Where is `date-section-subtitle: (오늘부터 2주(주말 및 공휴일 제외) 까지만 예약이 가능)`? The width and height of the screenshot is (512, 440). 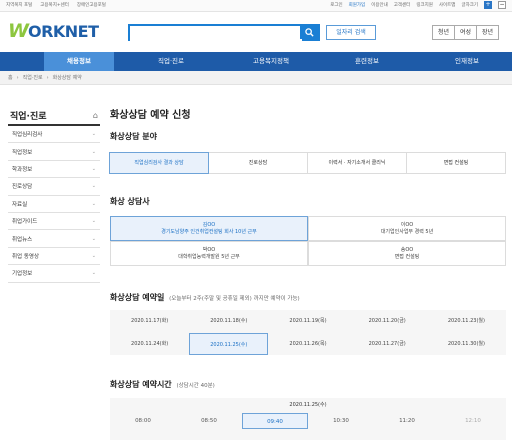
date-section-subtitle: (오늘부터 2주(주말 및 공휴일 제외) 까지만 예약이 가능) is located at coordinates (234, 299).